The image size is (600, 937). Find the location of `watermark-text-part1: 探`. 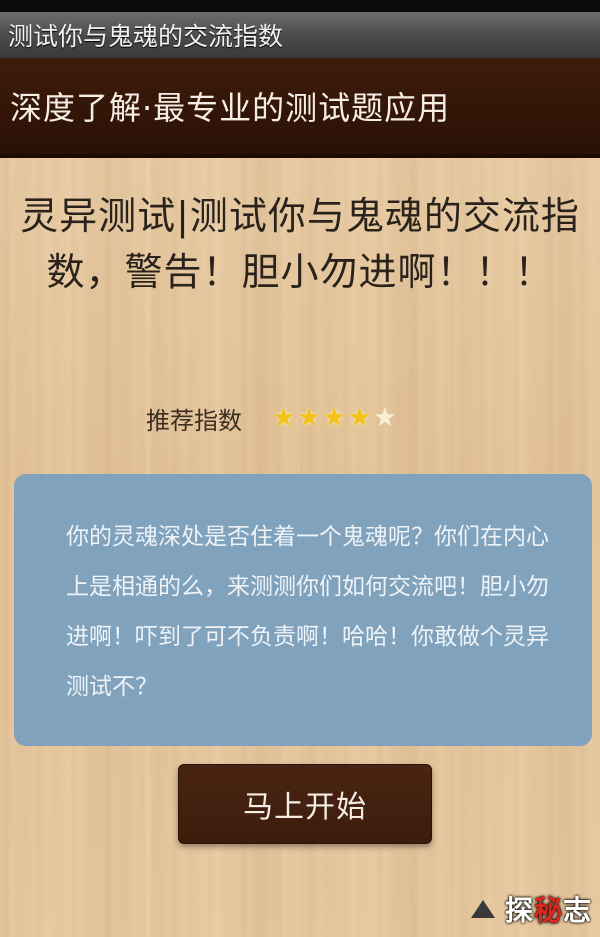

watermark-text-part1: 探 is located at coordinates (519, 910).